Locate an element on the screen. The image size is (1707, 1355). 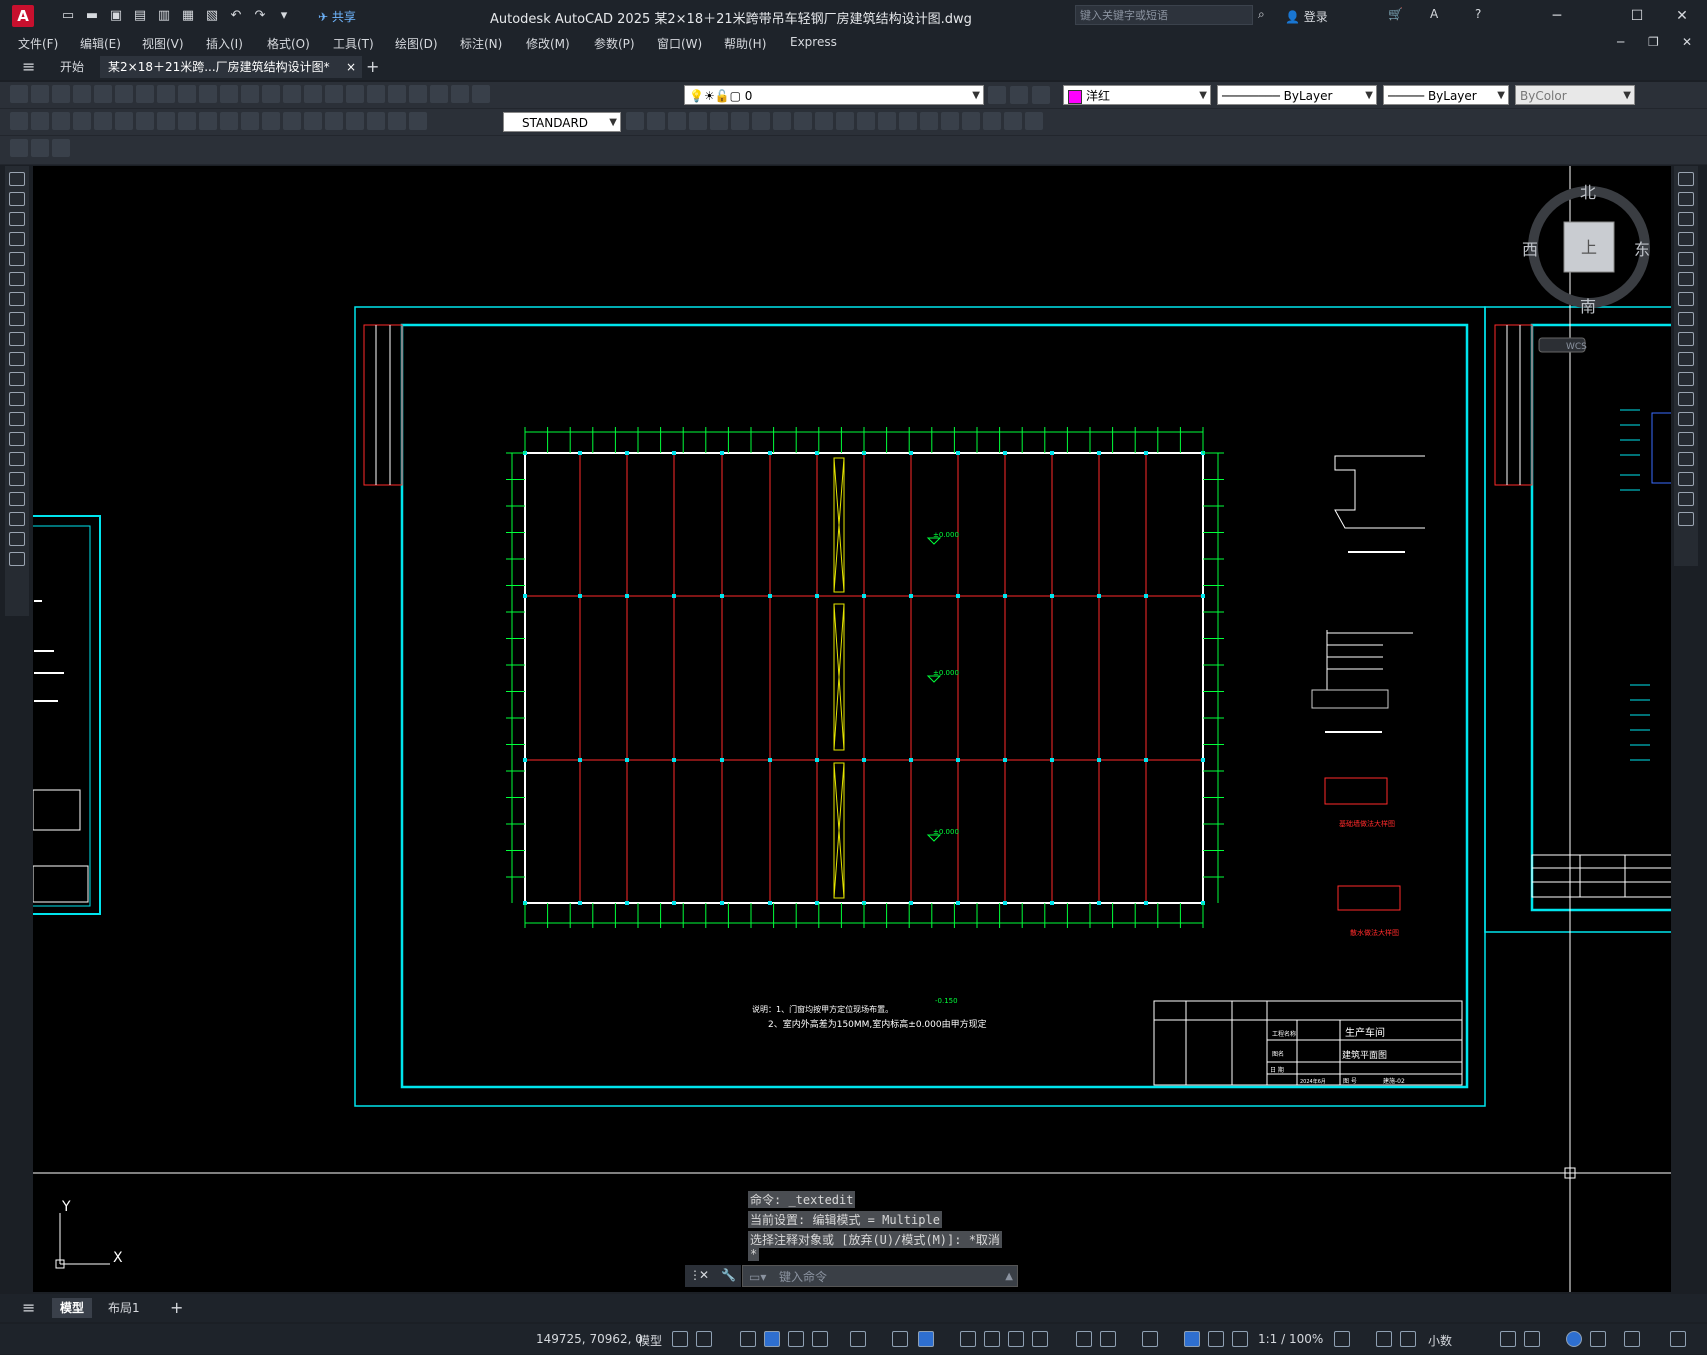
mirror-icon is located at coordinates (1686, 219).